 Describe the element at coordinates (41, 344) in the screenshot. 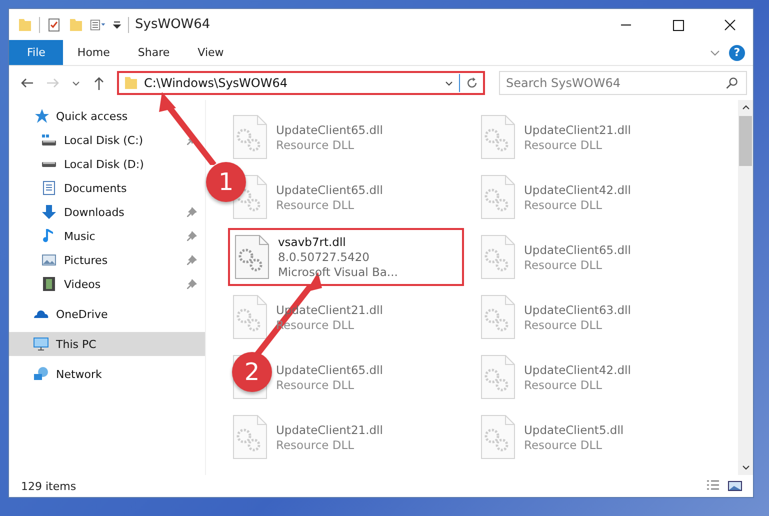

I see `monitor-icon` at that location.